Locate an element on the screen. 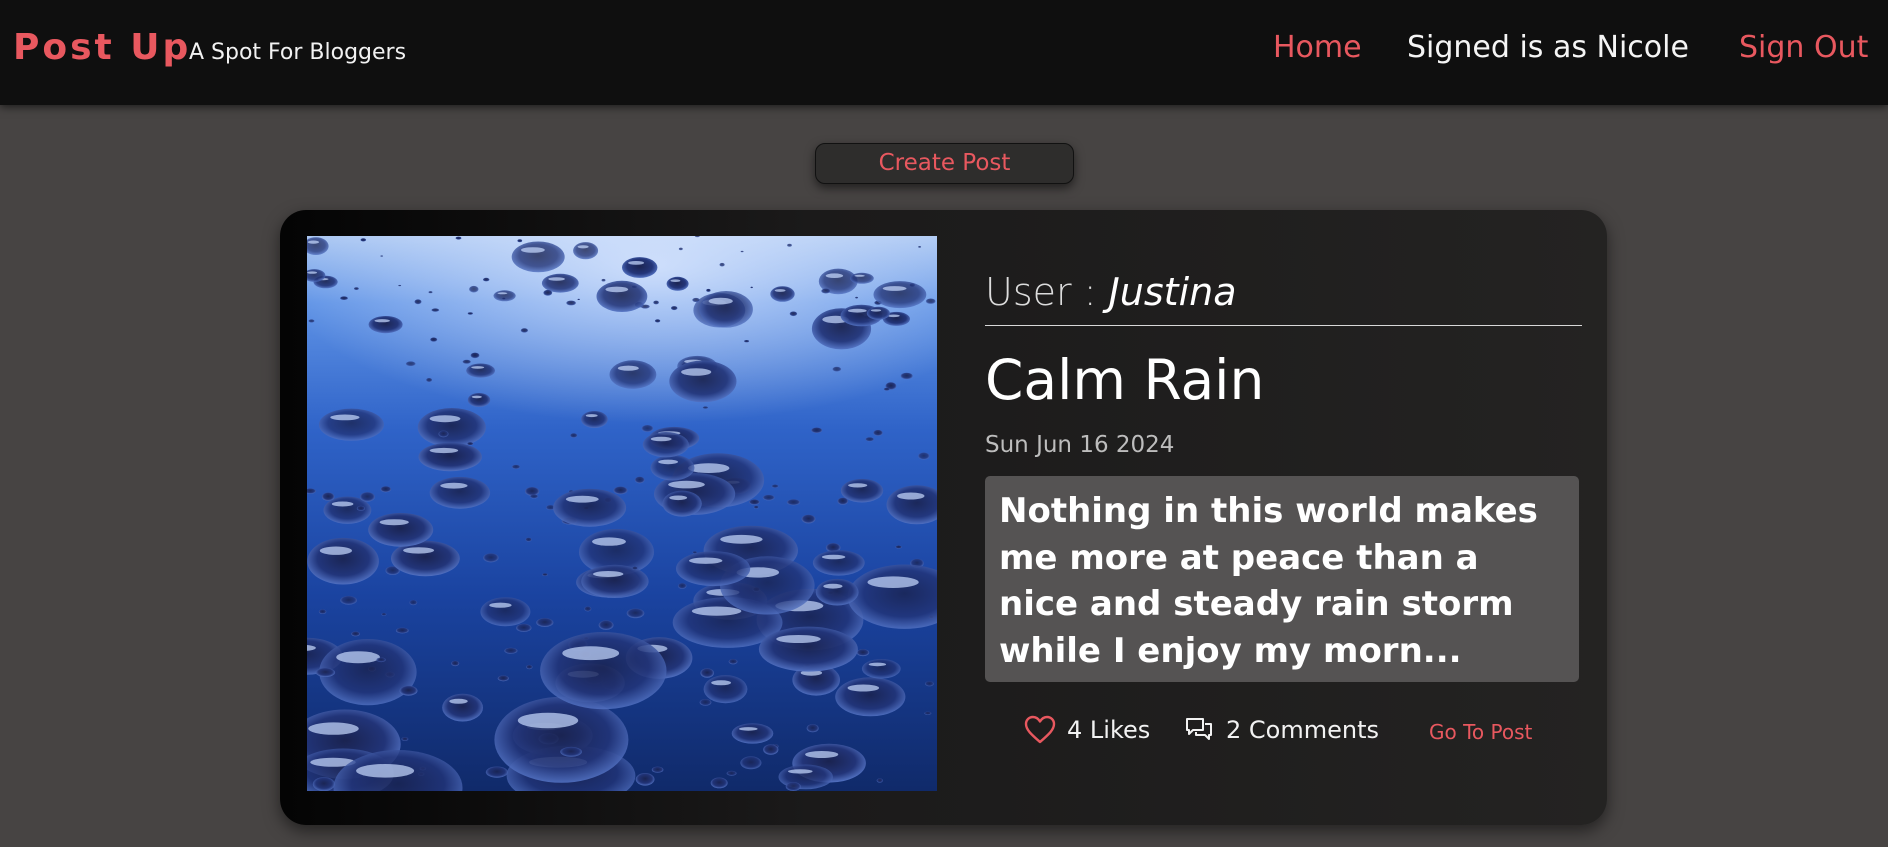 The image size is (1888, 847). post-author: User : Justina is located at coordinates (1283, 294).